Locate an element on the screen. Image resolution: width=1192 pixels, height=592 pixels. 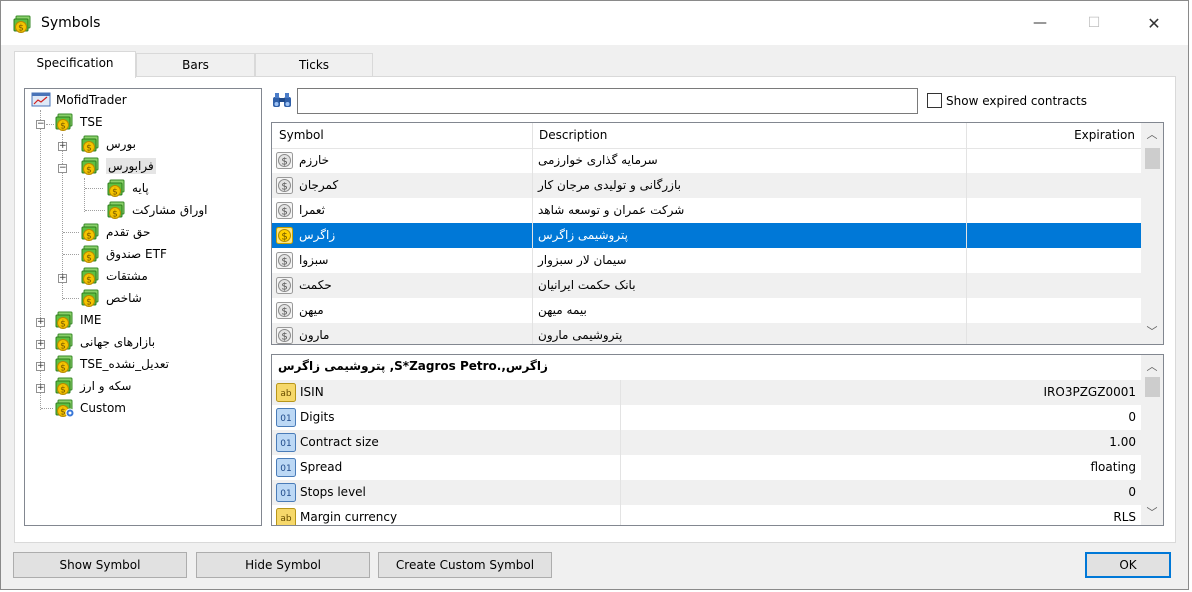
tree-node-coin-currency: سکه و ارز is located at coordinates (93, 386).